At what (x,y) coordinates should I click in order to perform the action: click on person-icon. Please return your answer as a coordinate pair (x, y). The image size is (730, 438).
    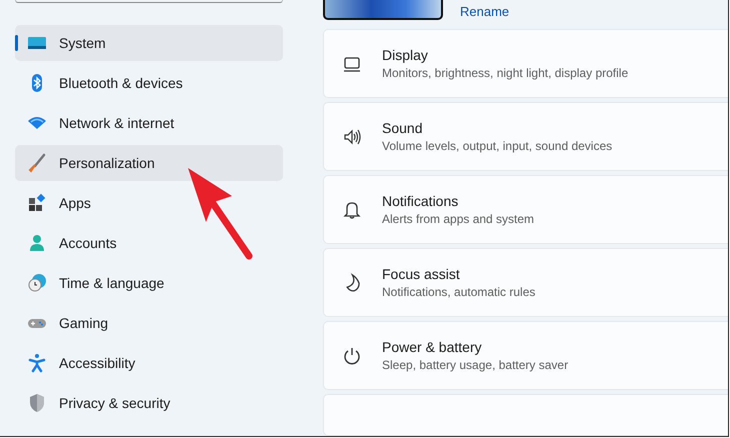
    Looking at the image, I should click on (37, 243).